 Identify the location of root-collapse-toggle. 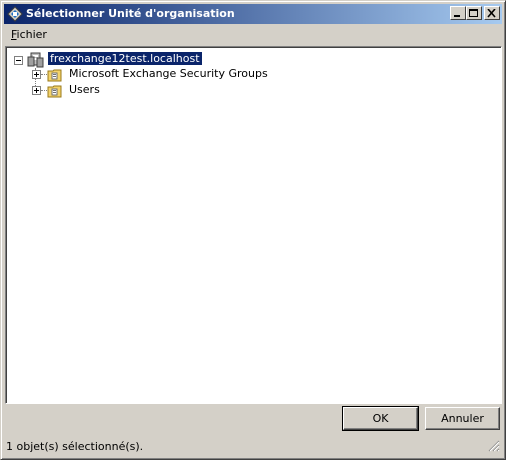
(18, 60).